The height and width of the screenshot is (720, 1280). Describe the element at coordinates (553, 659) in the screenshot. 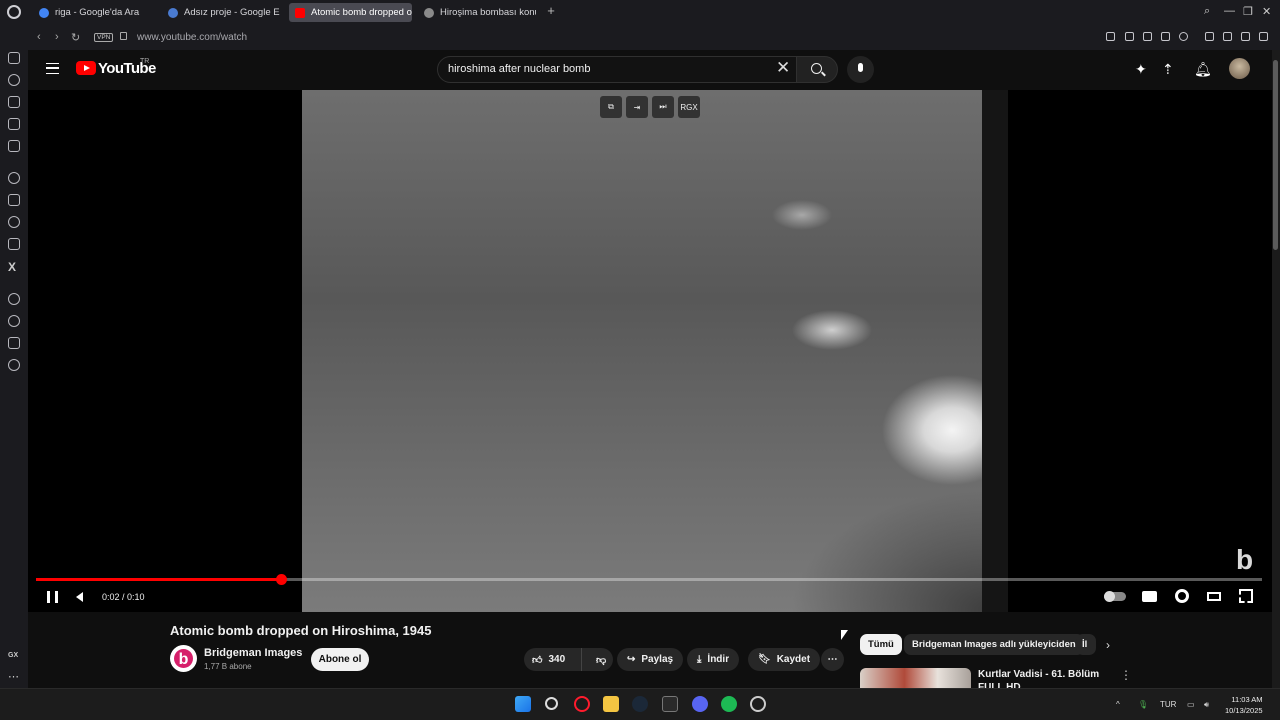

I see `like-button: 👍︎ 340` at that location.